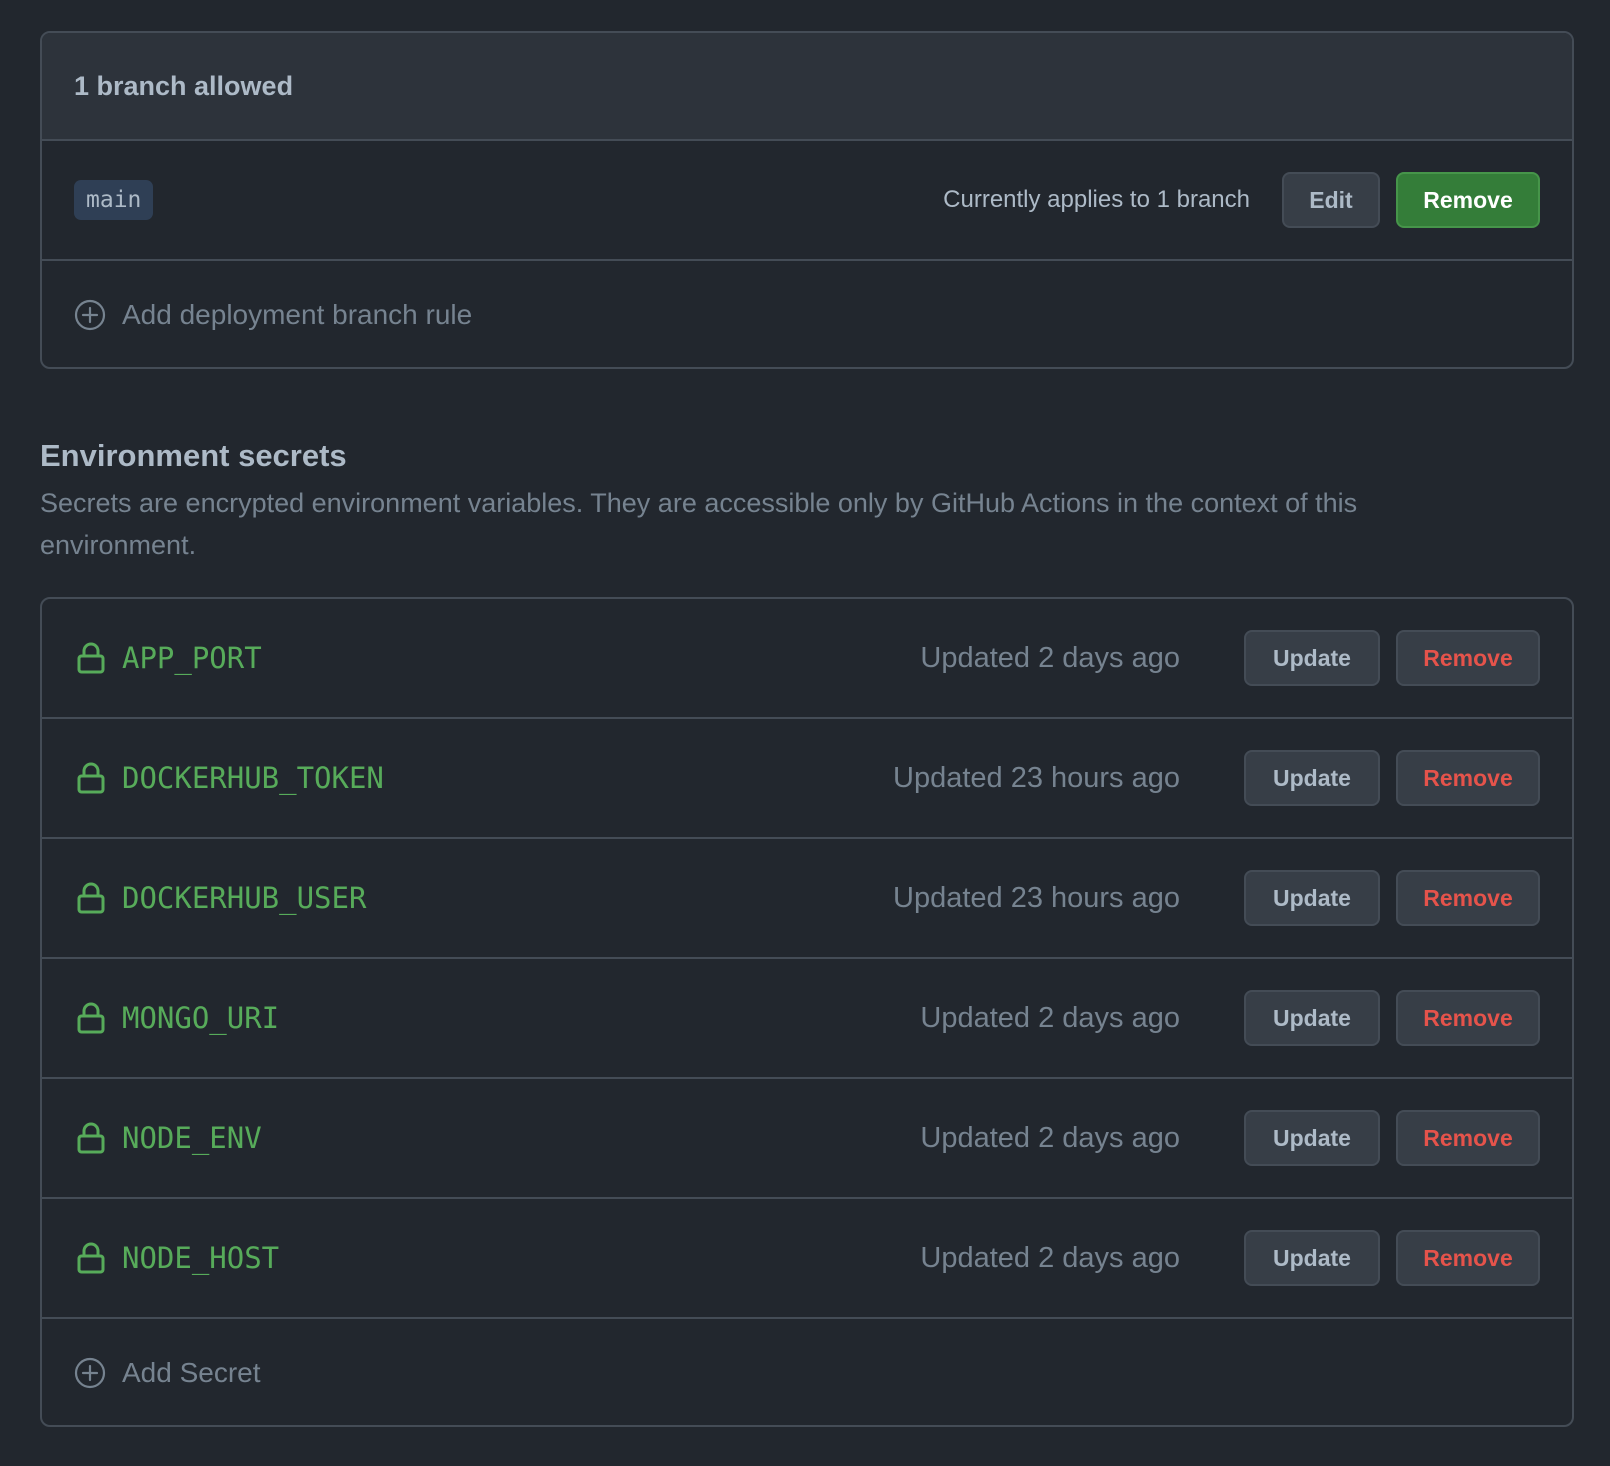  I want to click on secret-name: MONGO_URI, so click(201, 1018).